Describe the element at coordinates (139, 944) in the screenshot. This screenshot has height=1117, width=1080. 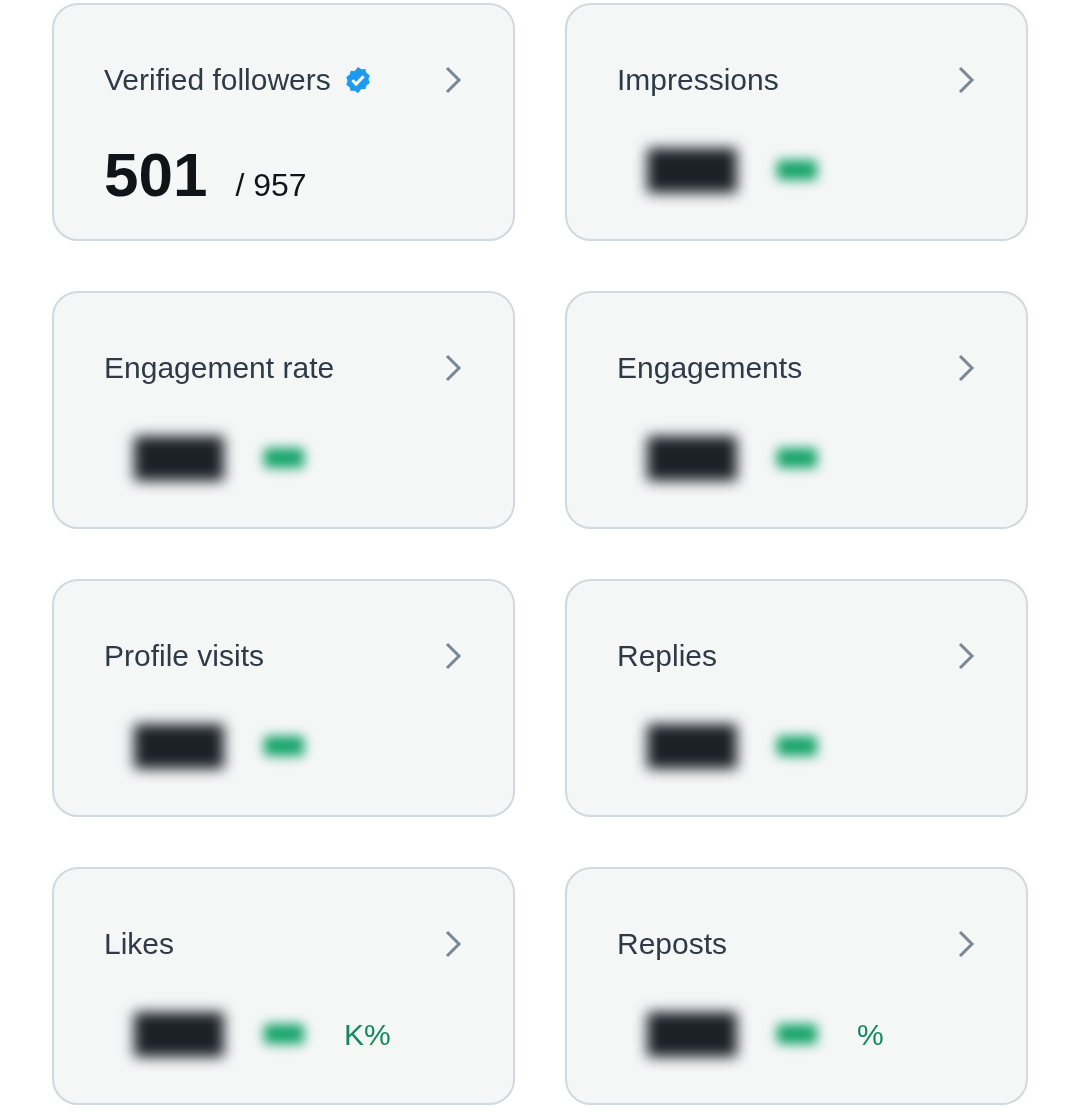
I see `card-title: Likes` at that location.